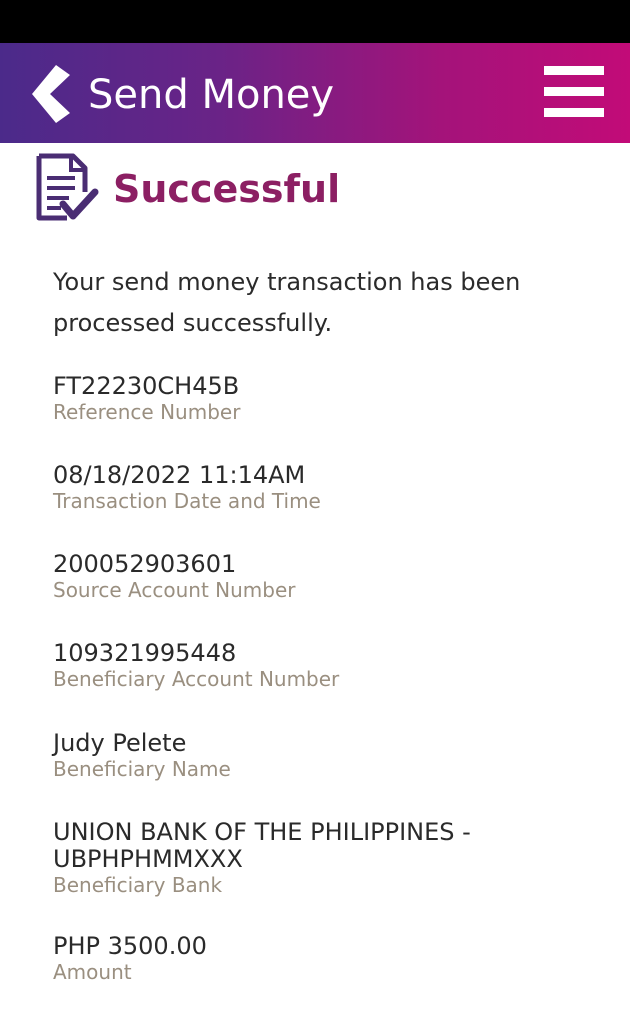 The image size is (630, 1010). I want to click on hamburger-menu-icon, so click(574, 70).